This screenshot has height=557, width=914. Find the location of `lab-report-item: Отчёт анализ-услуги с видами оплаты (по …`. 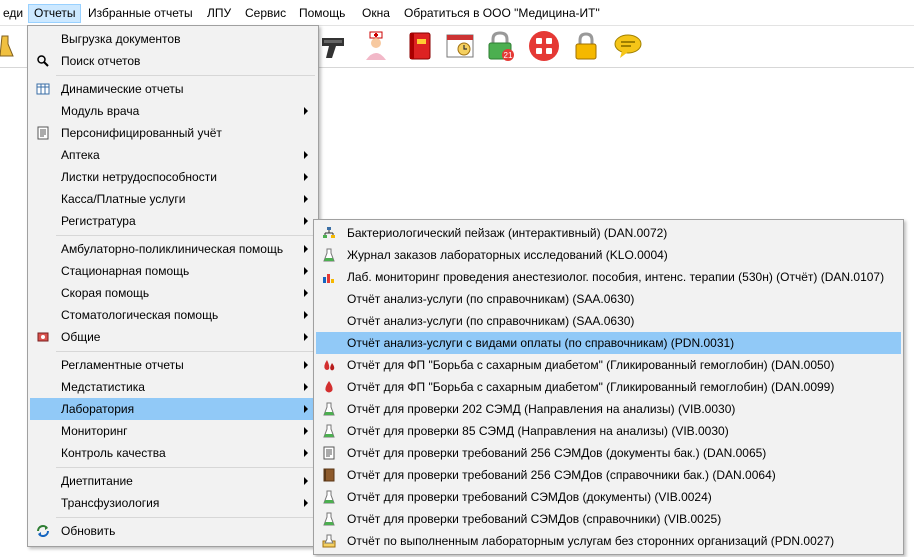

lab-report-item: Отчёт анализ-услуги с видами оплаты (по … is located at coordinates (608, 343).